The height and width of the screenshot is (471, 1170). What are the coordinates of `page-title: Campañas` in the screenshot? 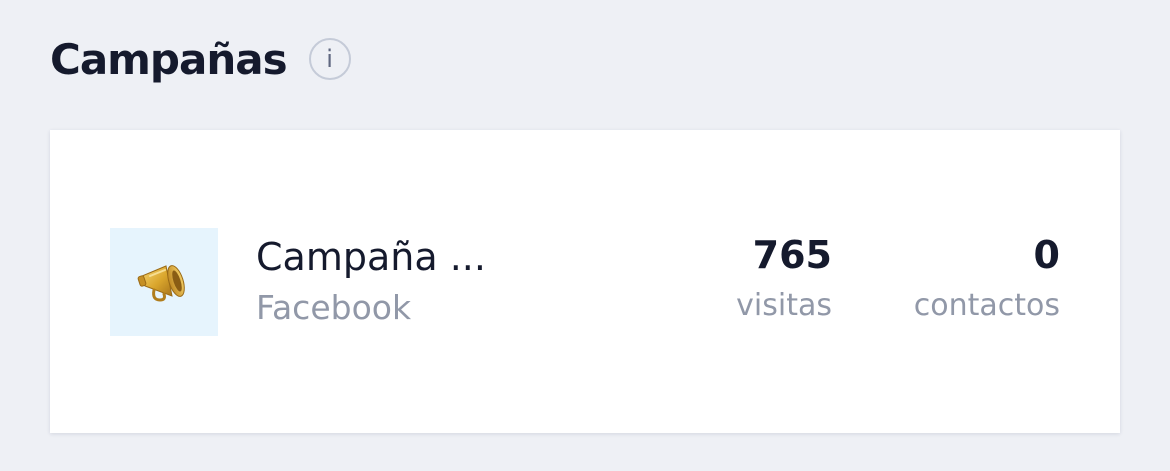 It's located at (169, 59).